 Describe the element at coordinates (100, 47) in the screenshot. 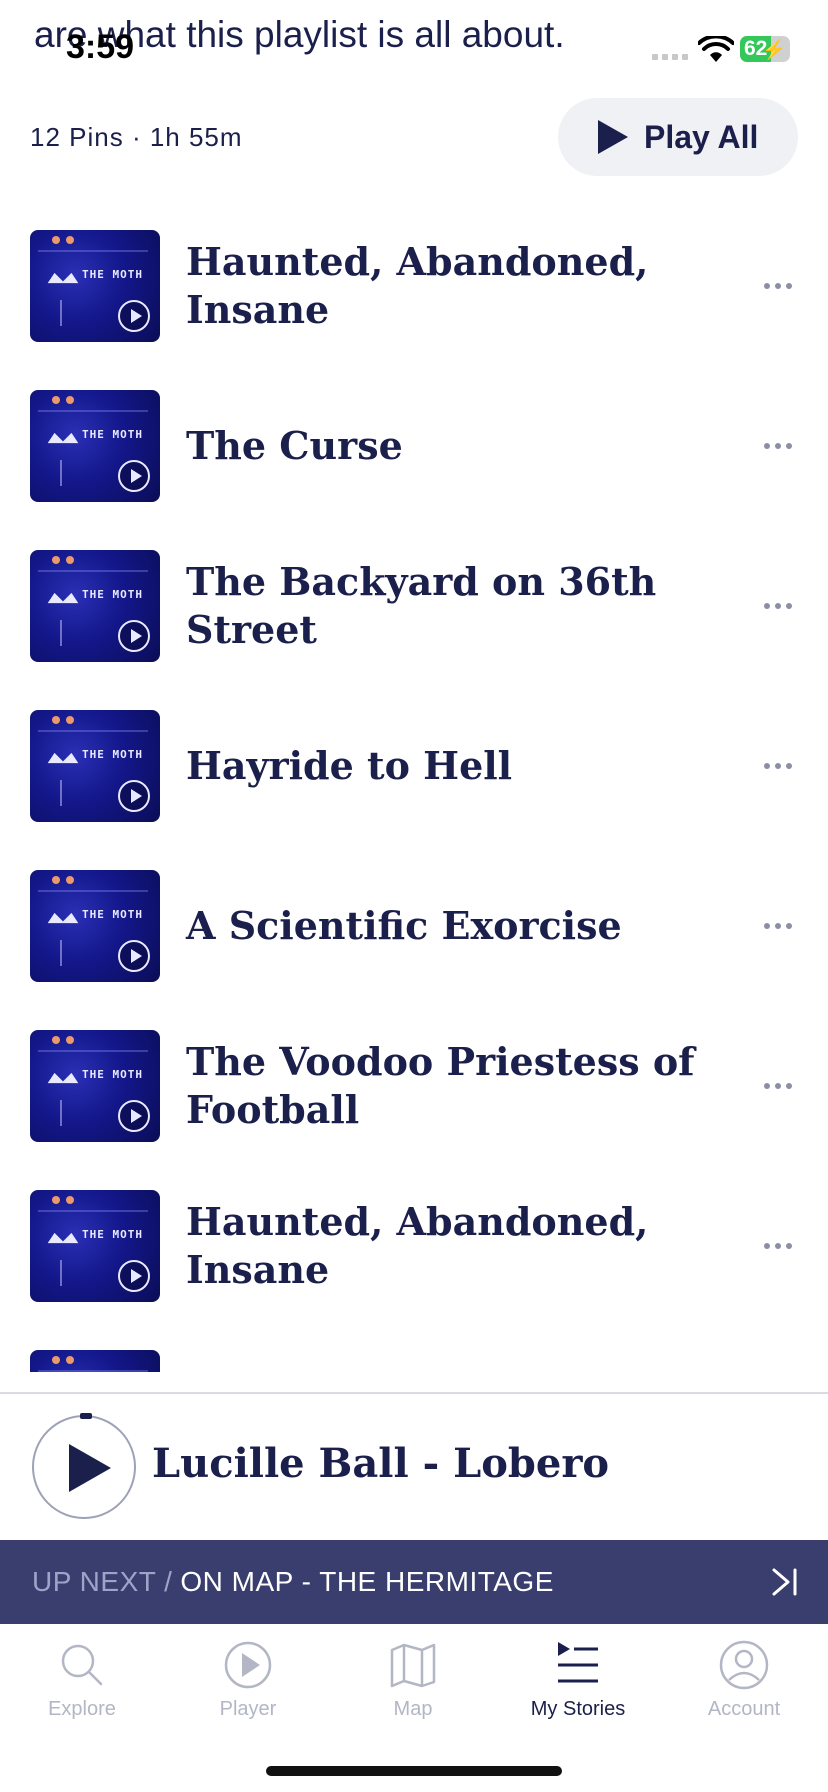

I see `status-time: 3:59` at that location.